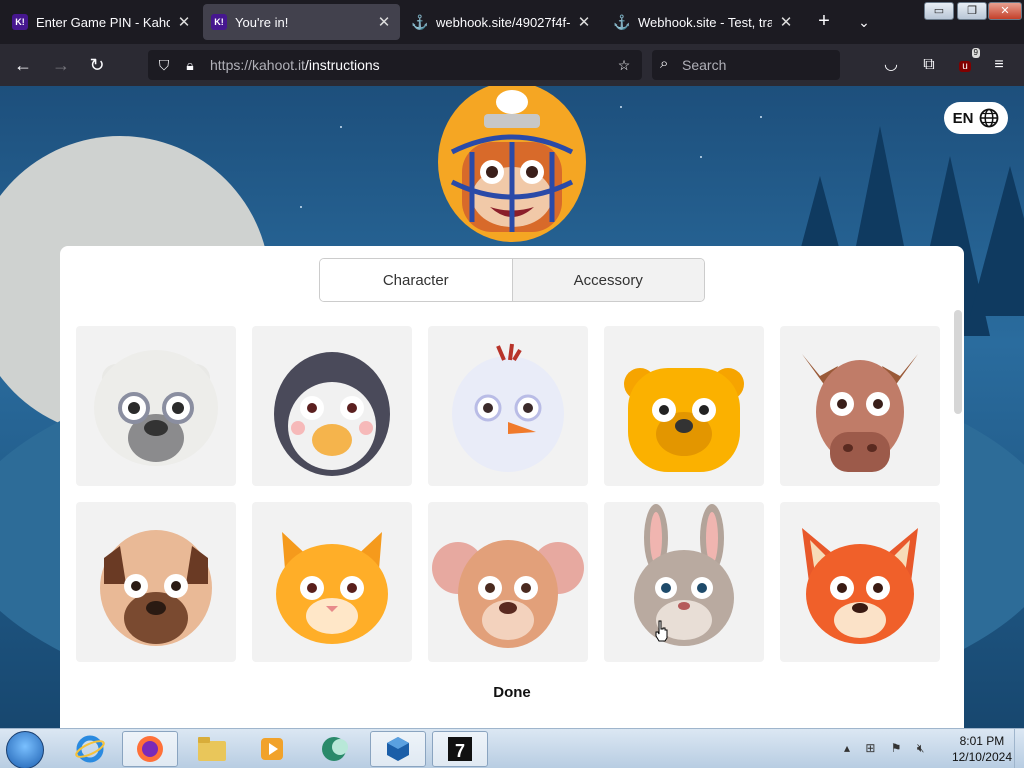  Describe the element at coordinates (156, 582) in the screenshot. I see `avatar-pug` at that location.